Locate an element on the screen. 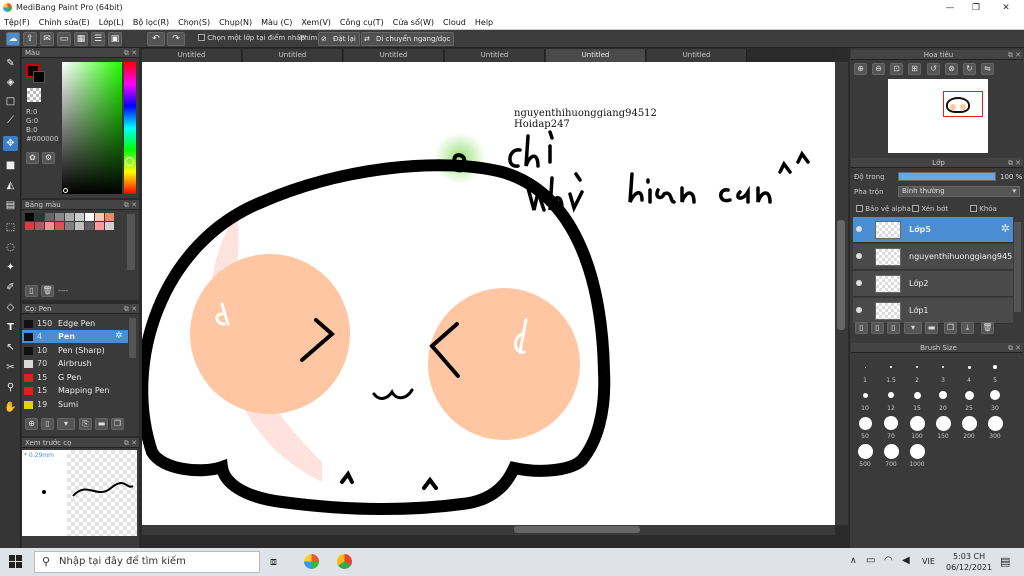 The height and width of the screenshot is (576, 1024). brush-size-option: 1 is located at coordinates (865, 371).